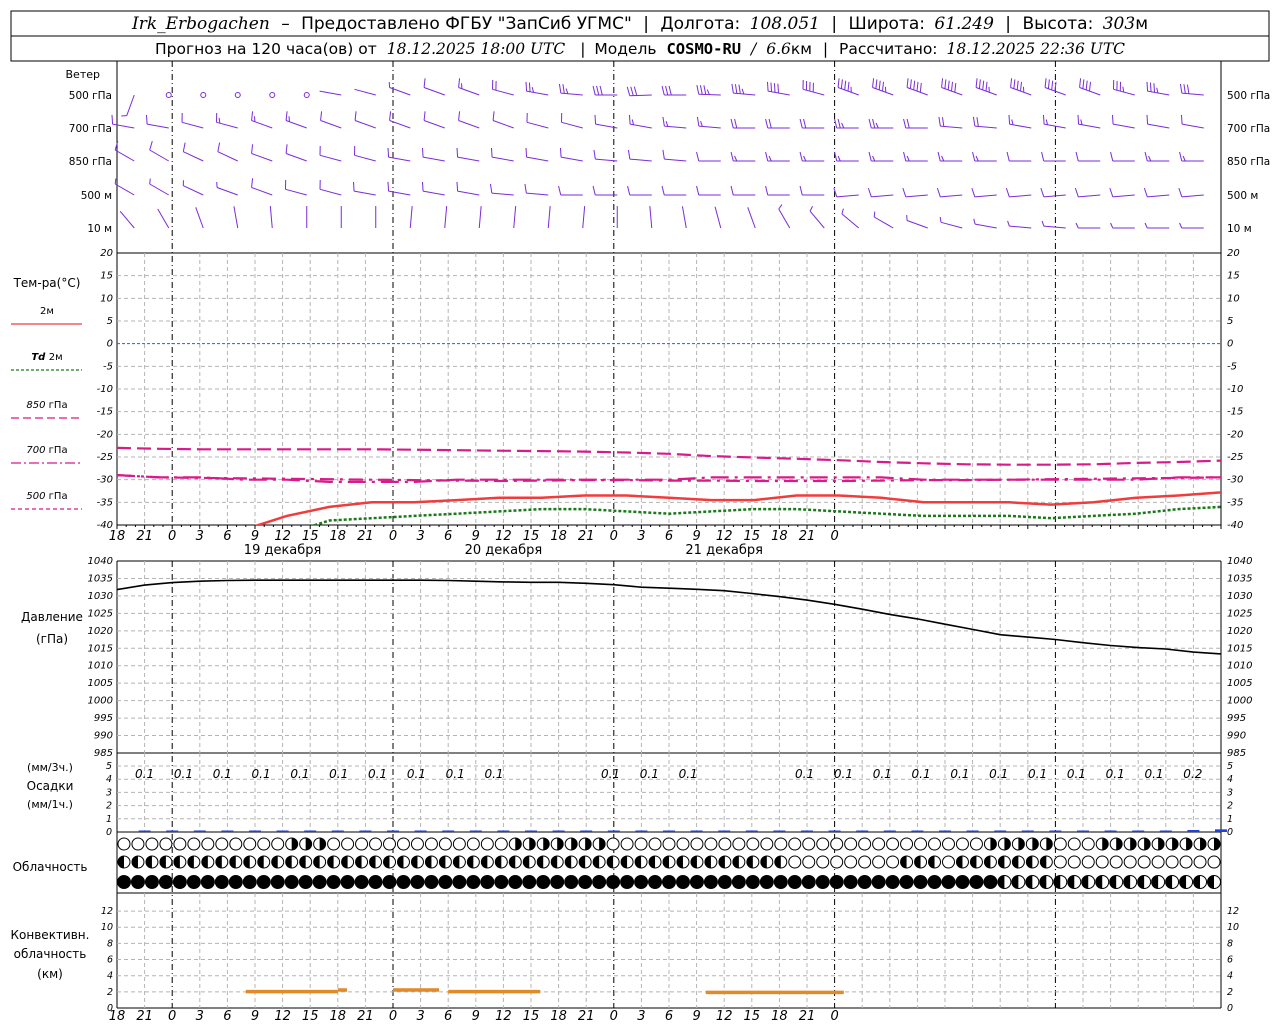  What do you see at coordinates (255, 536) in the screenshot?
I see `time-tick-label: 9` at bounding box center [255, 536].